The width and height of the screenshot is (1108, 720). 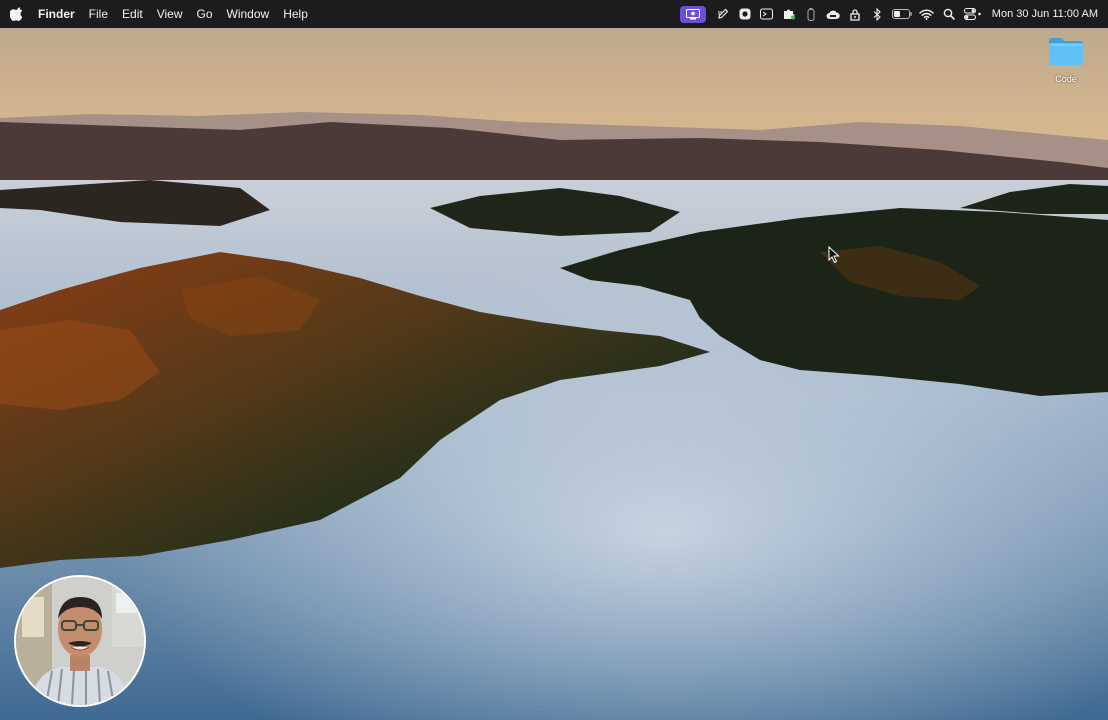 I want to click on desktop-item-label: Code, so click(x=1066, y=79).